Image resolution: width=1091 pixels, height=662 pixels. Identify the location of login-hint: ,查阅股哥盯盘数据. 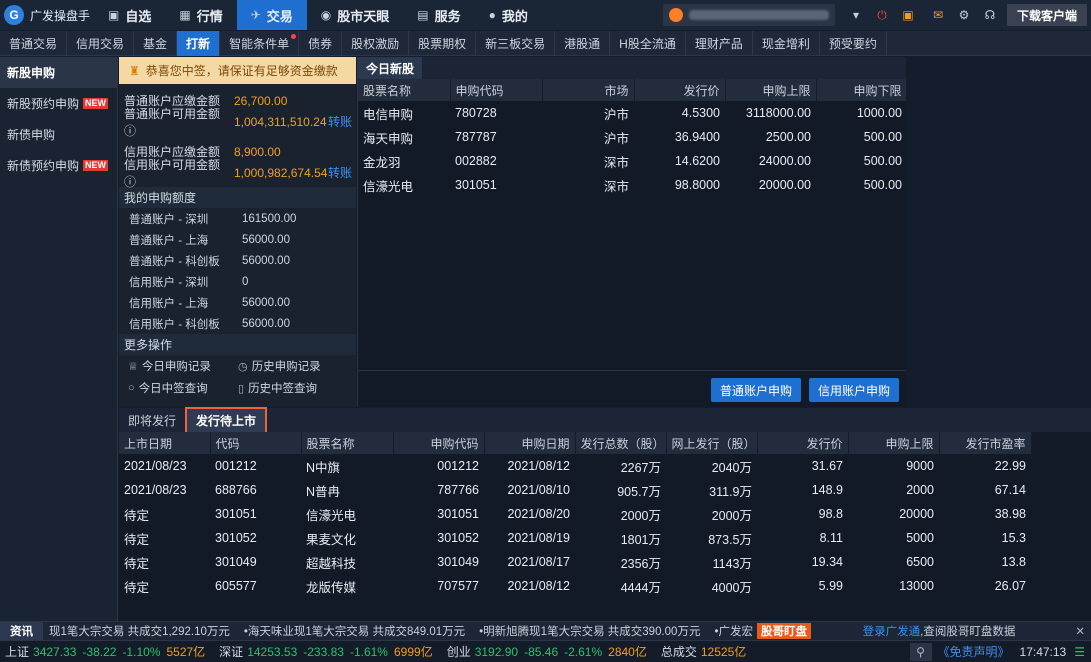
(968, 632).